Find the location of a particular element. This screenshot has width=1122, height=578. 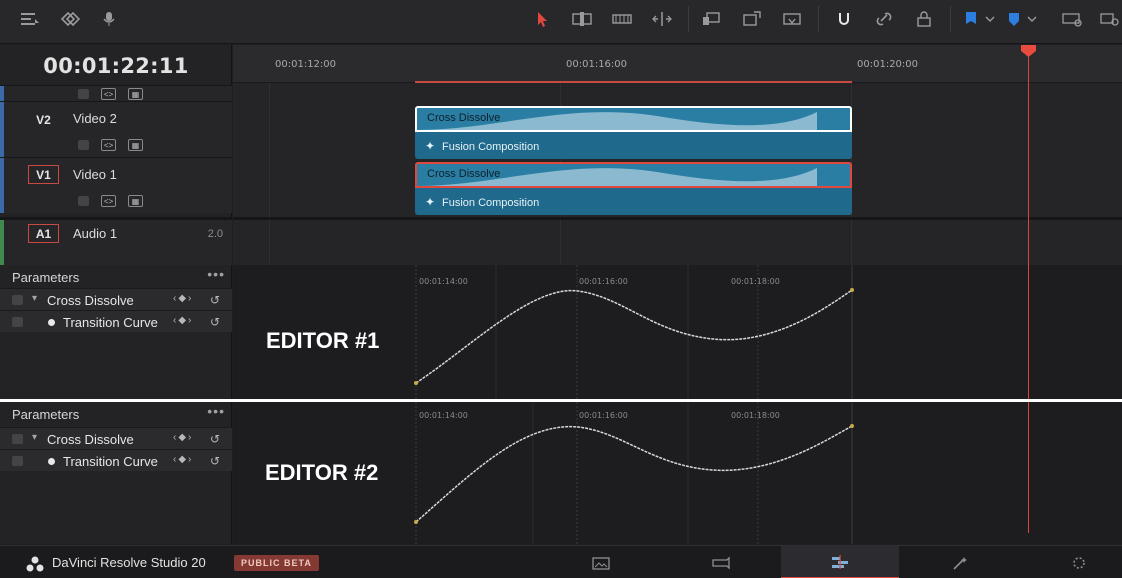

timeline-toolbar is located at coordinates (561, 22).